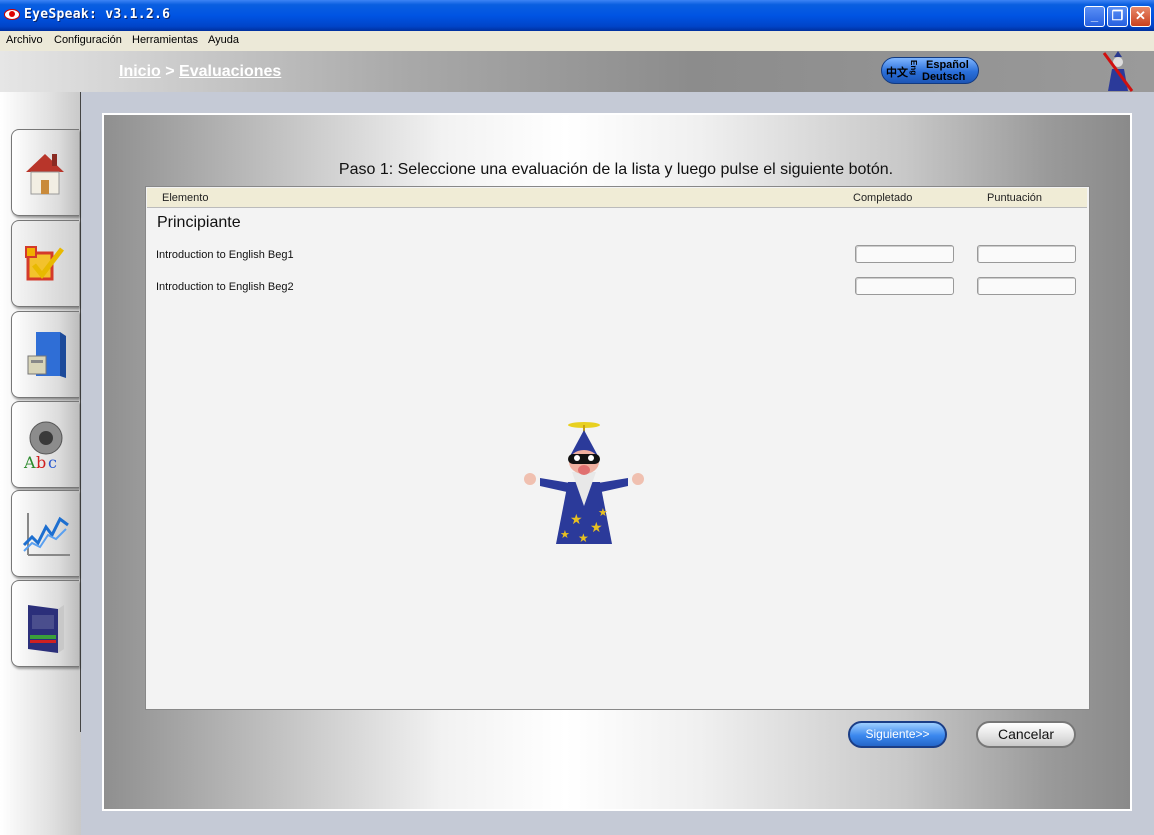 The width and height of the screenshot is (1154, 835). I want to click on language-button: 中文 Eng Español Deutsch, so click(930, 70).